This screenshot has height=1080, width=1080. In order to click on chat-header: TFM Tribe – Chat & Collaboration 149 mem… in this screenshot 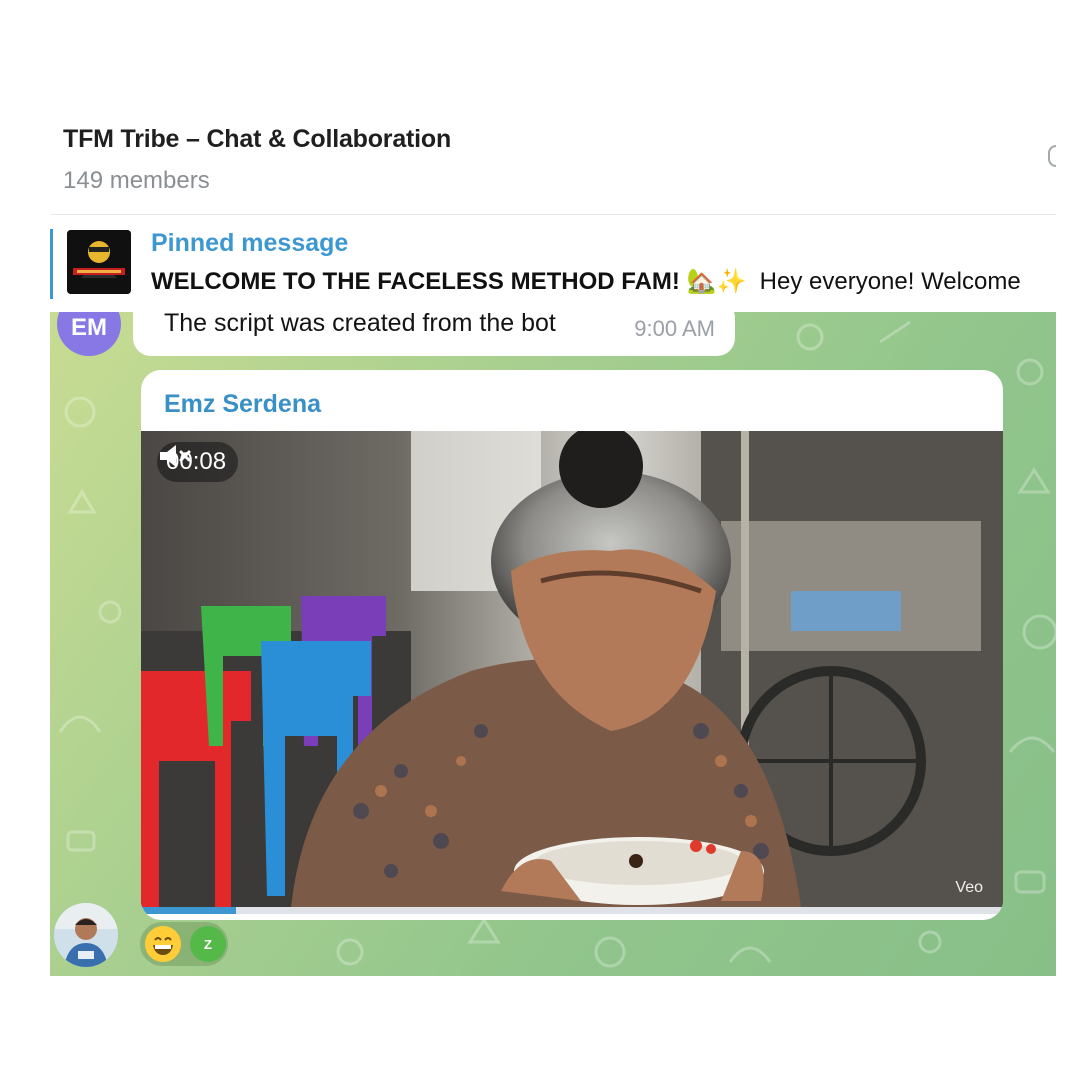, I will do `click(553, 159)`.